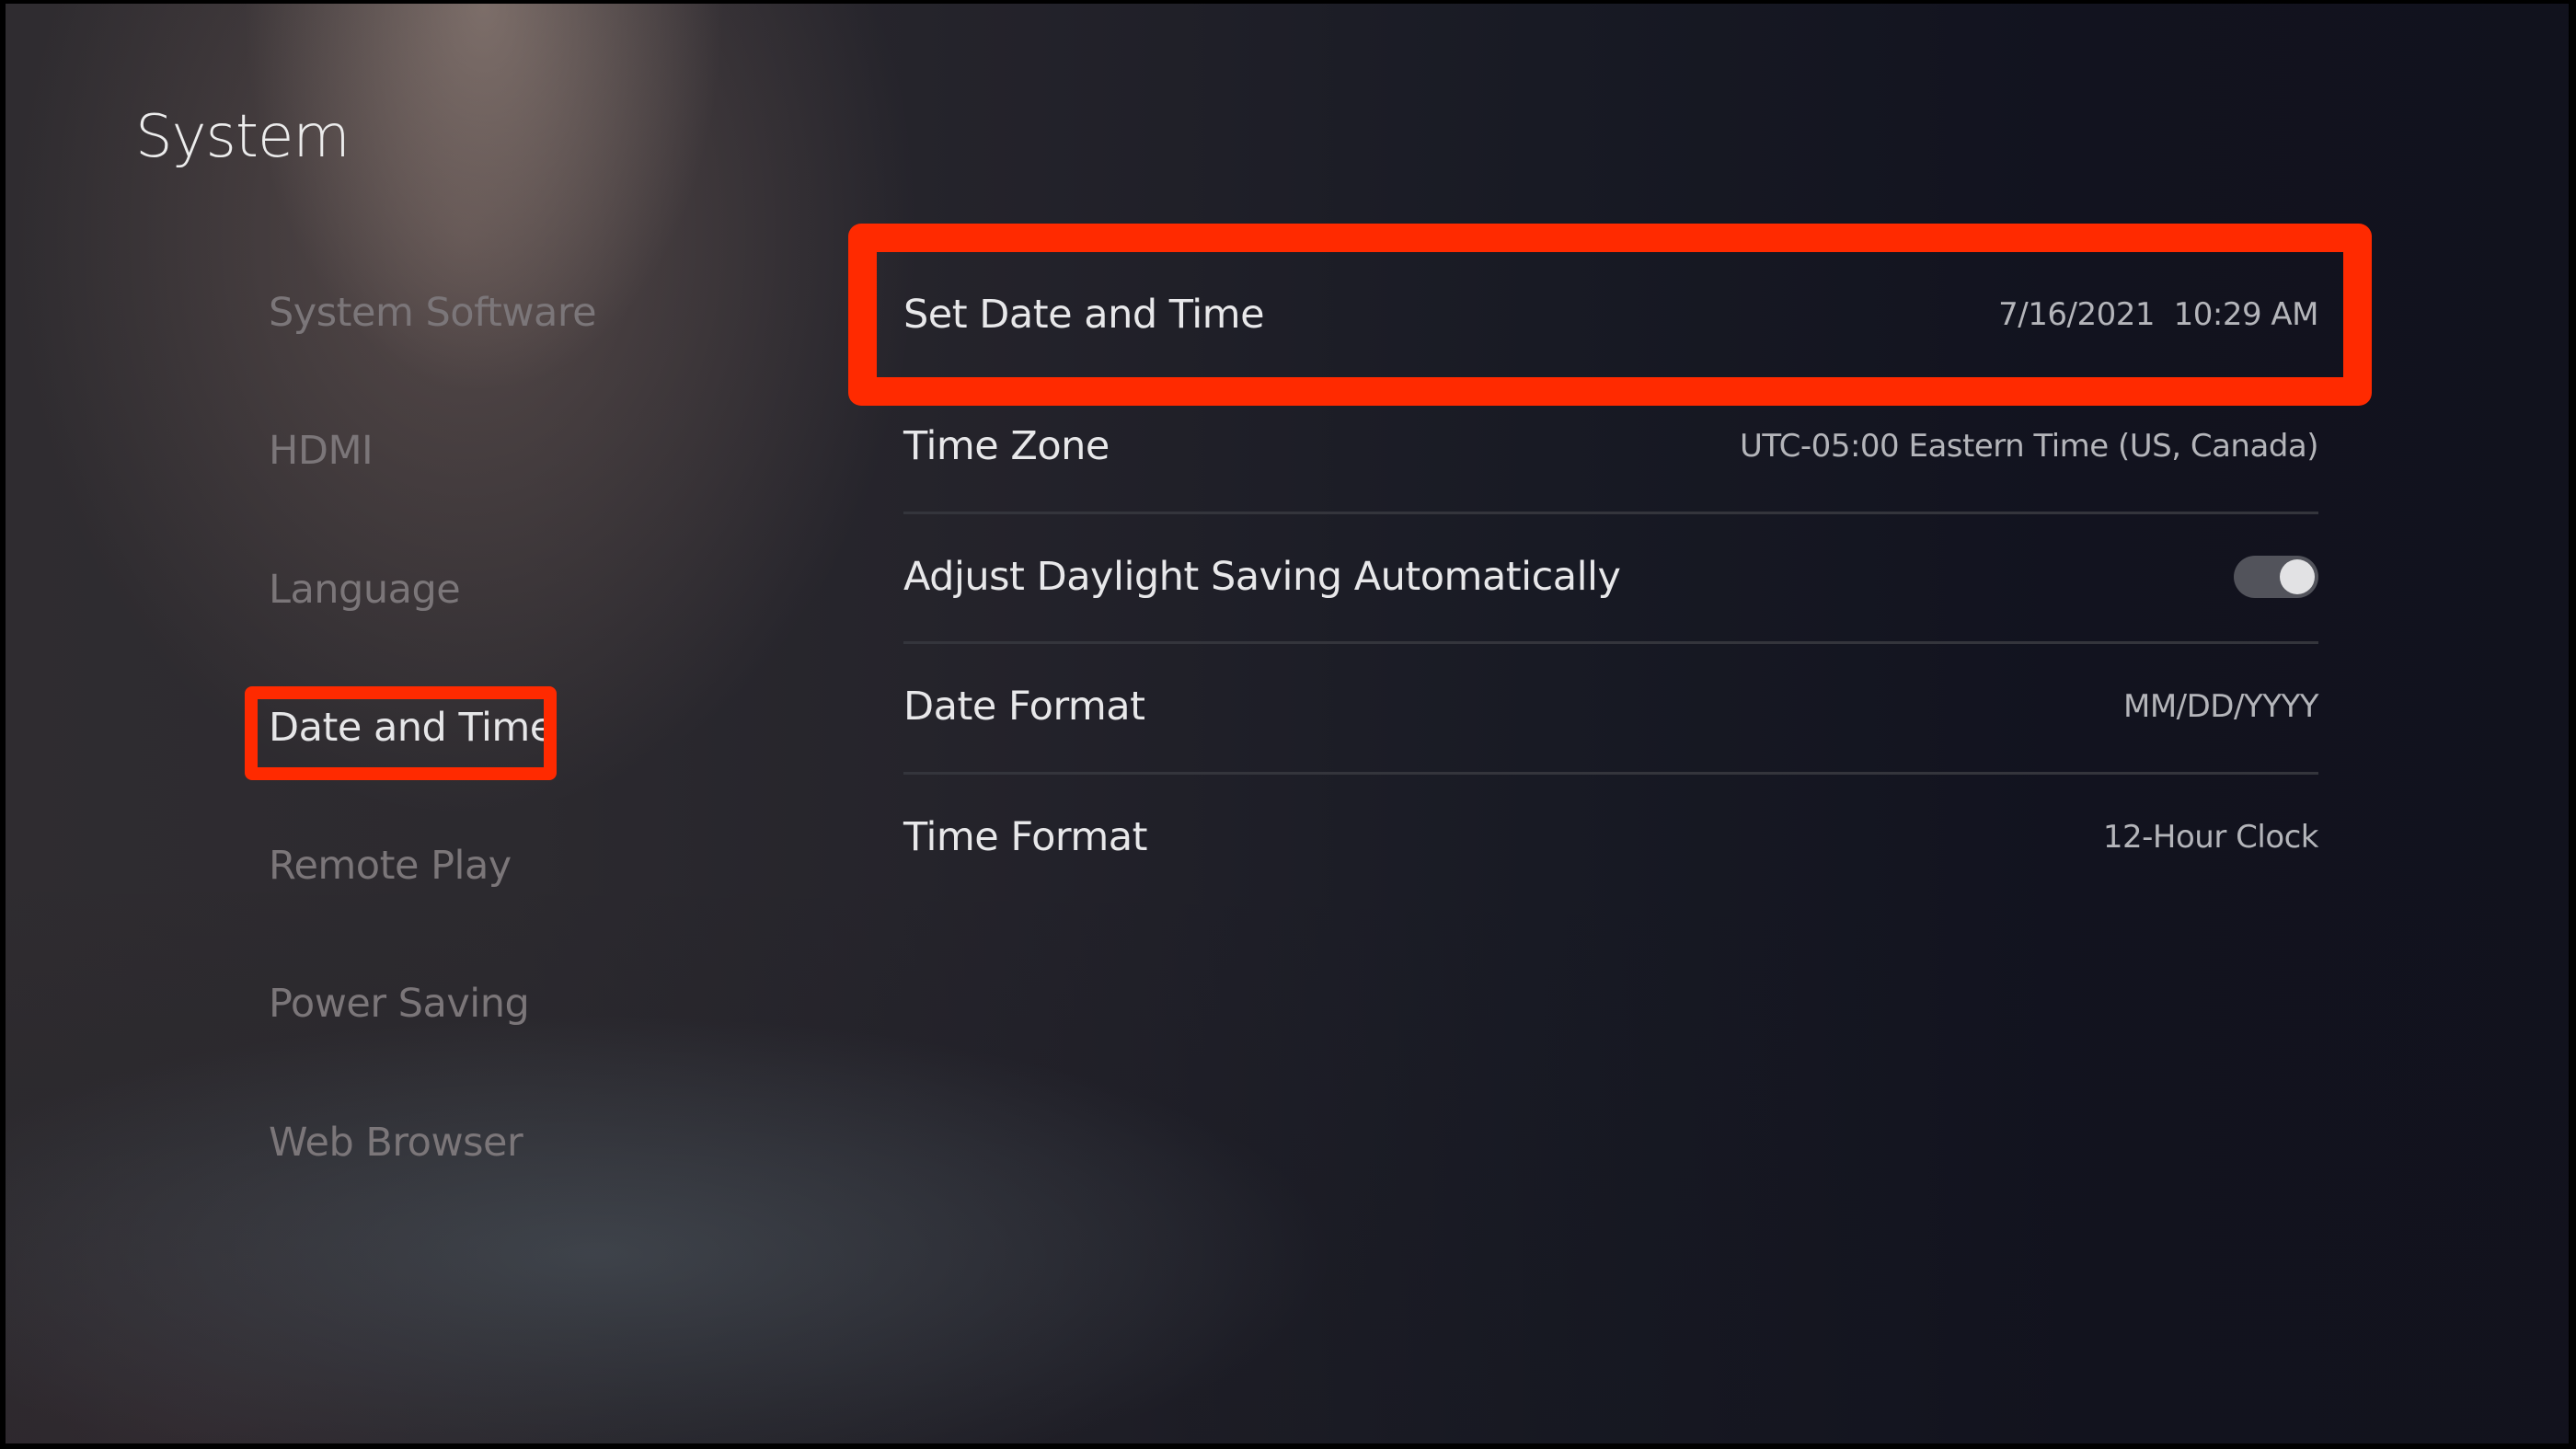  I want to click on toggle-knob, so click(2297, 576).